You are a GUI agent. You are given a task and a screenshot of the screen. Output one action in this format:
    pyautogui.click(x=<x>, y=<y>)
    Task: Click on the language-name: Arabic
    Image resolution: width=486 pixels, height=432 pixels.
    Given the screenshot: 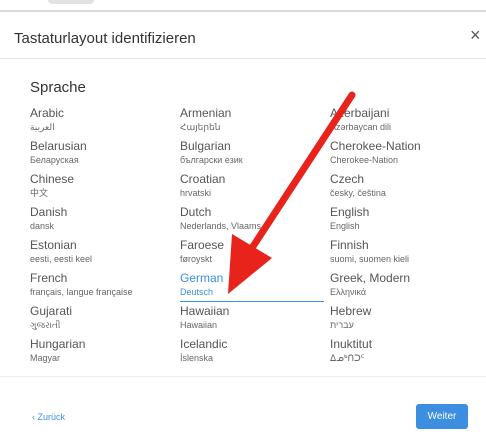 What is the action you would take?
    pyautogui.click(x=47, y=113)
    